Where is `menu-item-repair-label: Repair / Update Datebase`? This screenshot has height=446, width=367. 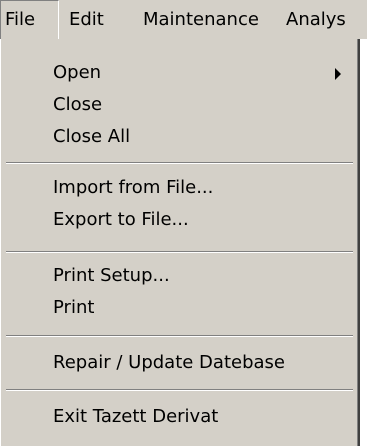
menu-item-repair-label: Repair / Update Datebase is located at coordinates (169, 362).